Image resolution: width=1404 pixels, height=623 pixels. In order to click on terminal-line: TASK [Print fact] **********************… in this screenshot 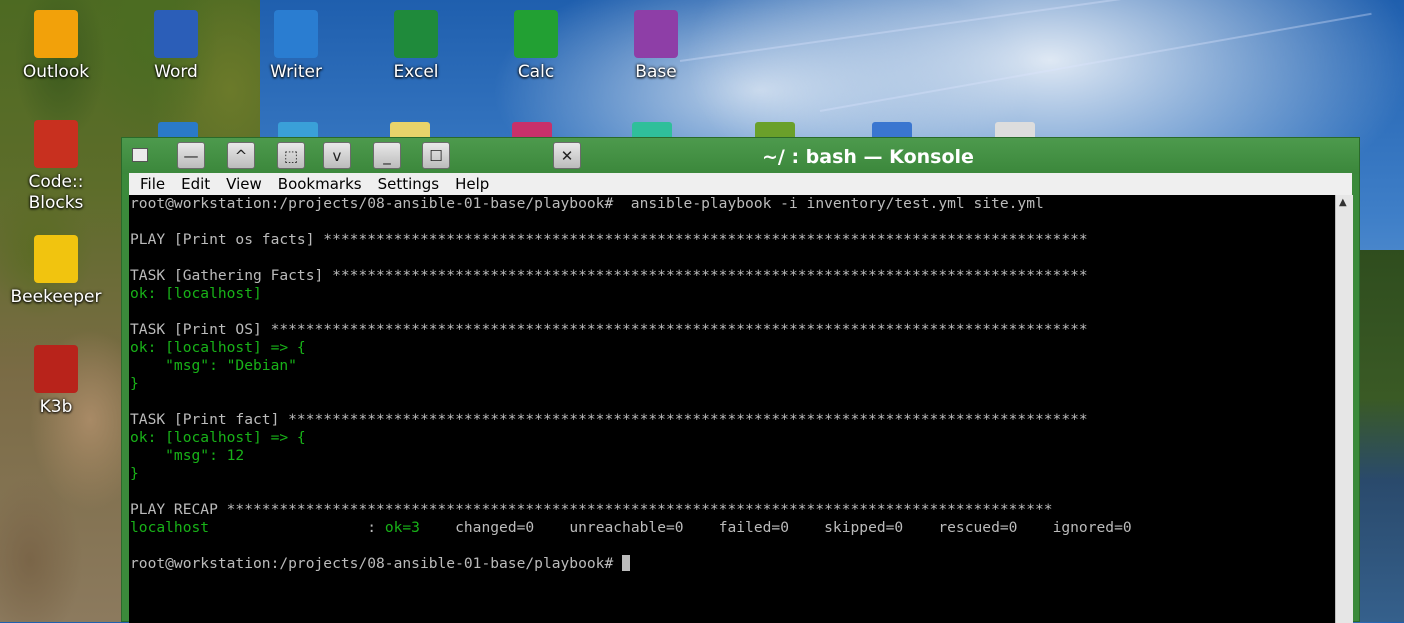, I will do `click(732, 420)`.